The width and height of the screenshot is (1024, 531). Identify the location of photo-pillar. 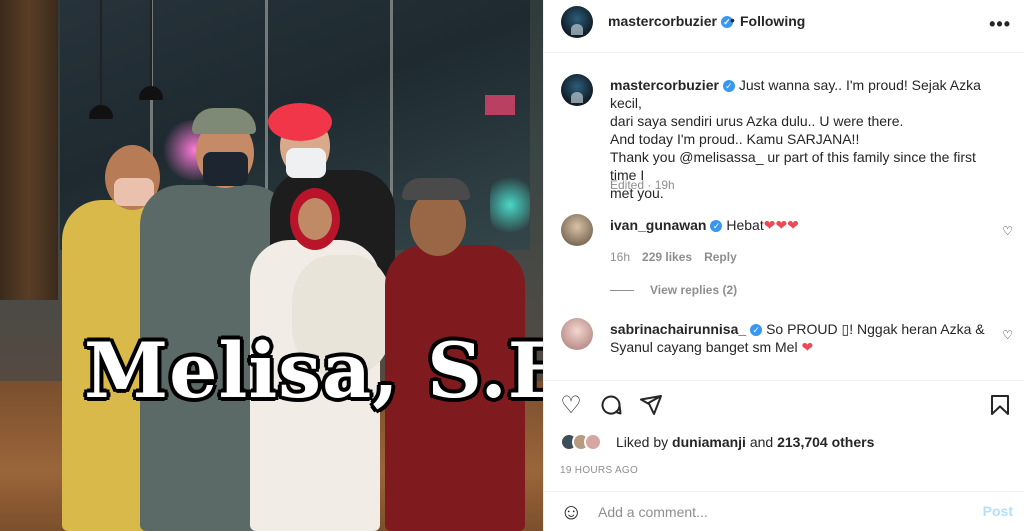
(29, 150).